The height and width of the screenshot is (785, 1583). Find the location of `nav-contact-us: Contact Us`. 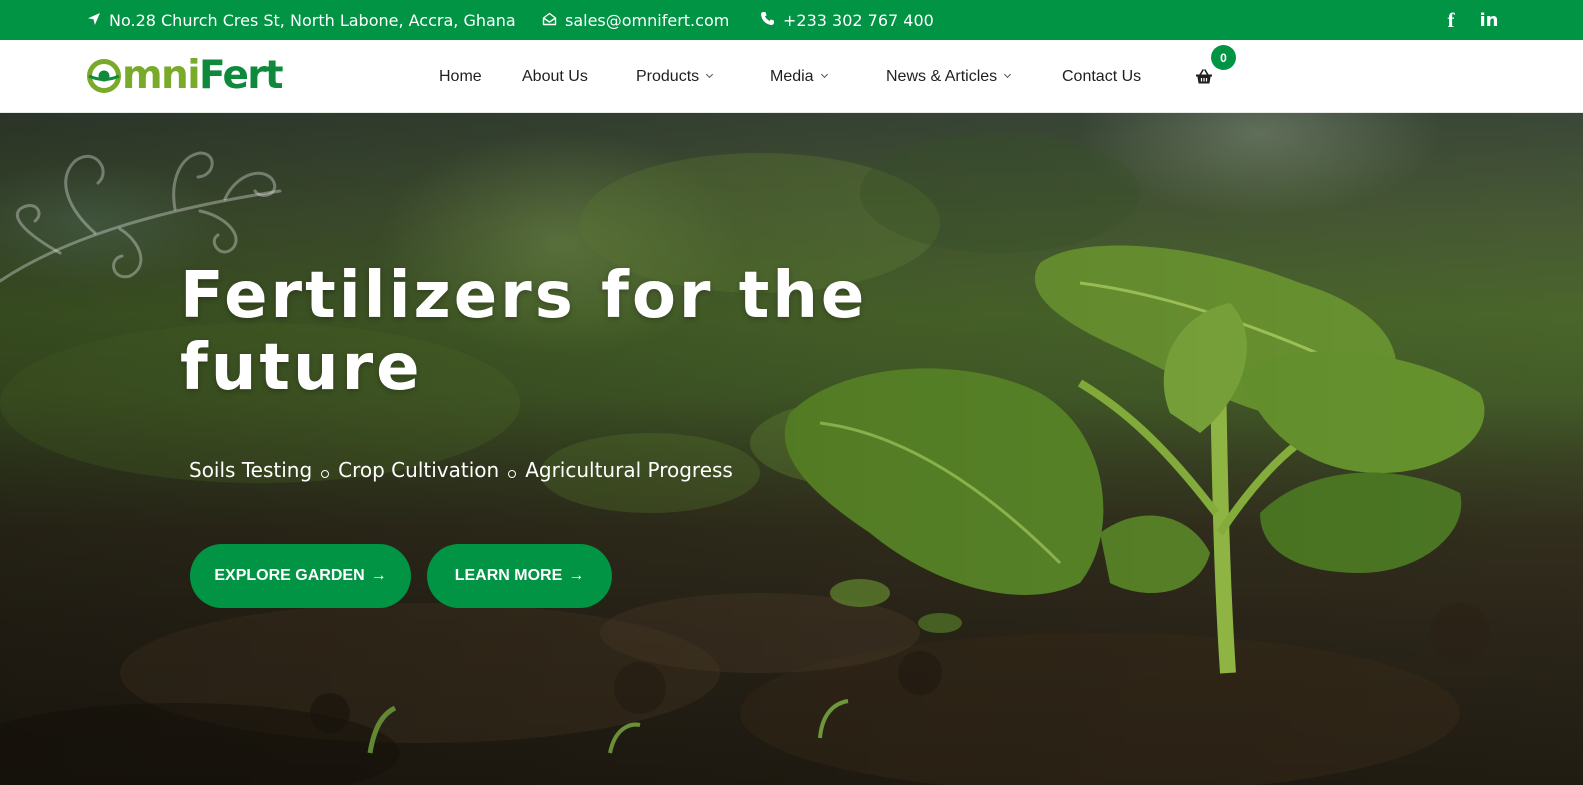

nav-contact-us: Contact Us is located at coordinates (1101, 76).